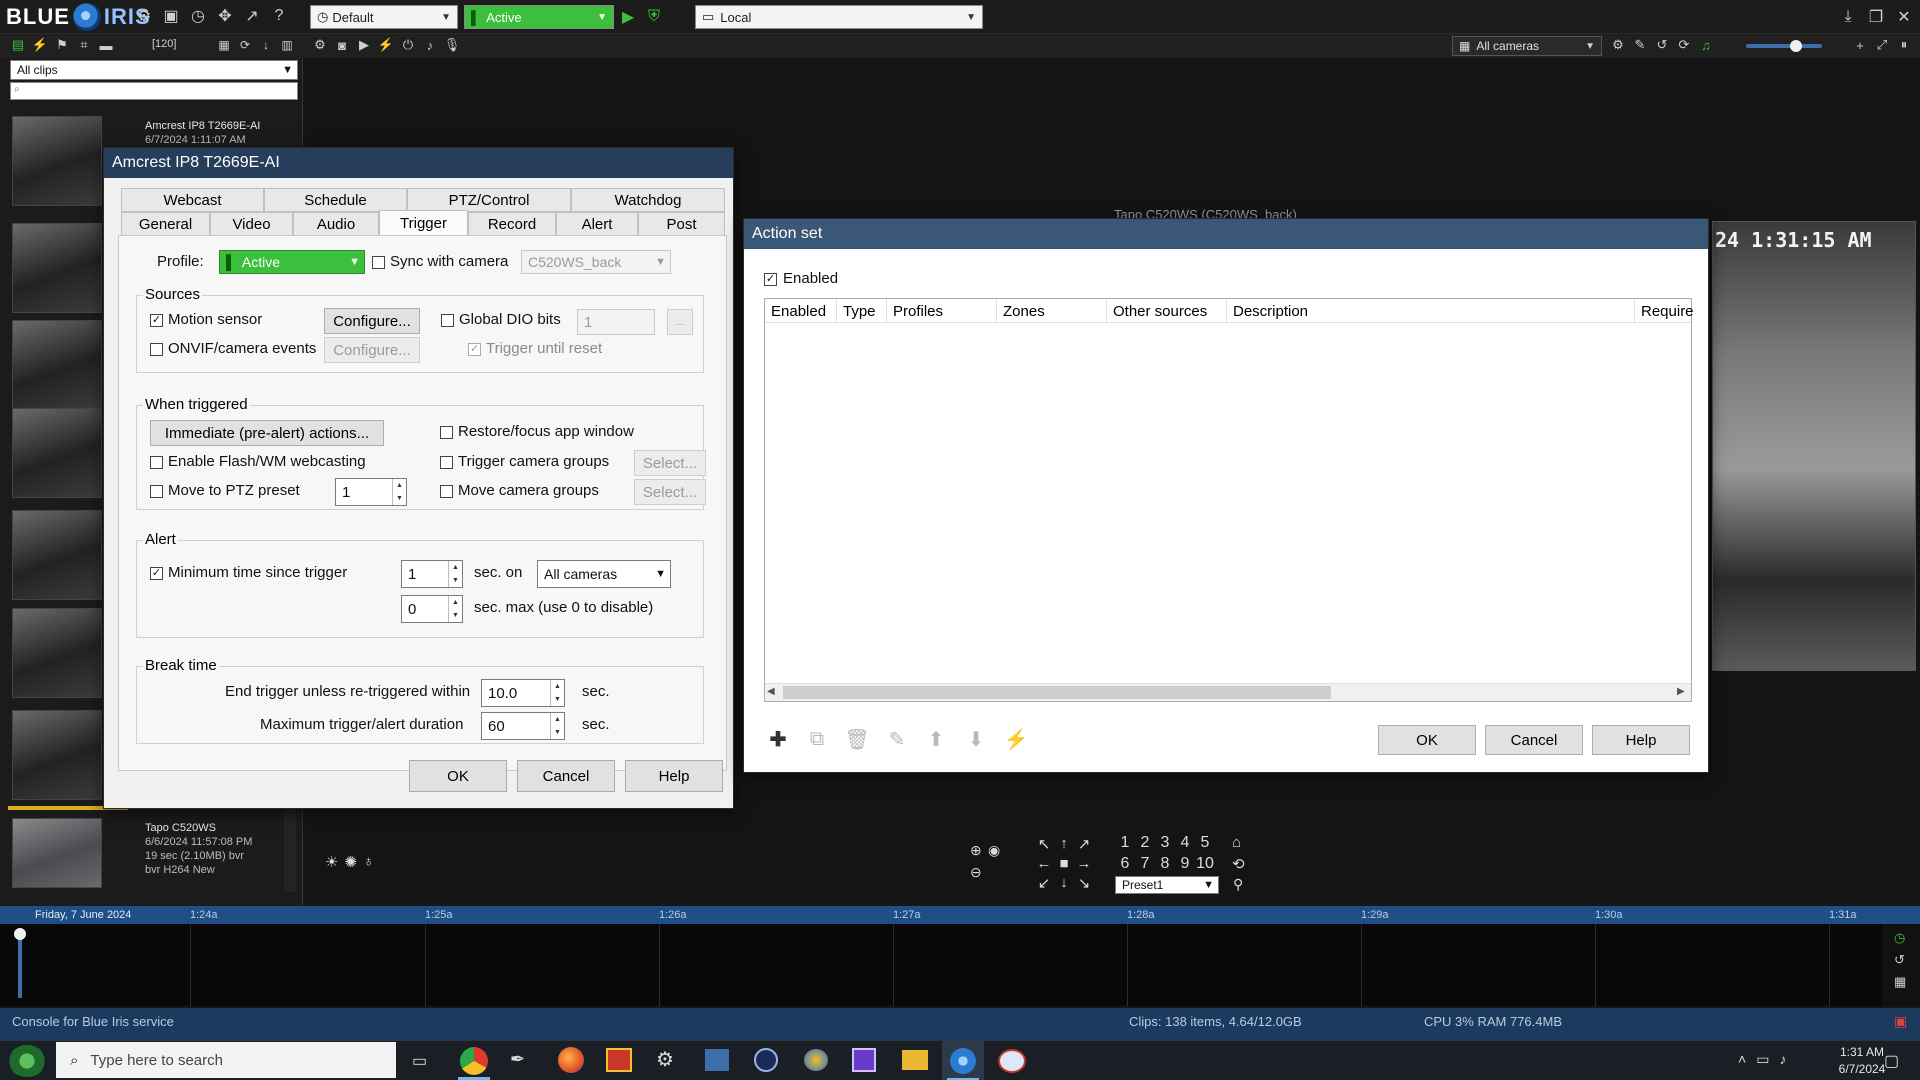 The image size is (1920, 1080). I want to click on location-pin-icon: ⚲, so click(1238, 884).